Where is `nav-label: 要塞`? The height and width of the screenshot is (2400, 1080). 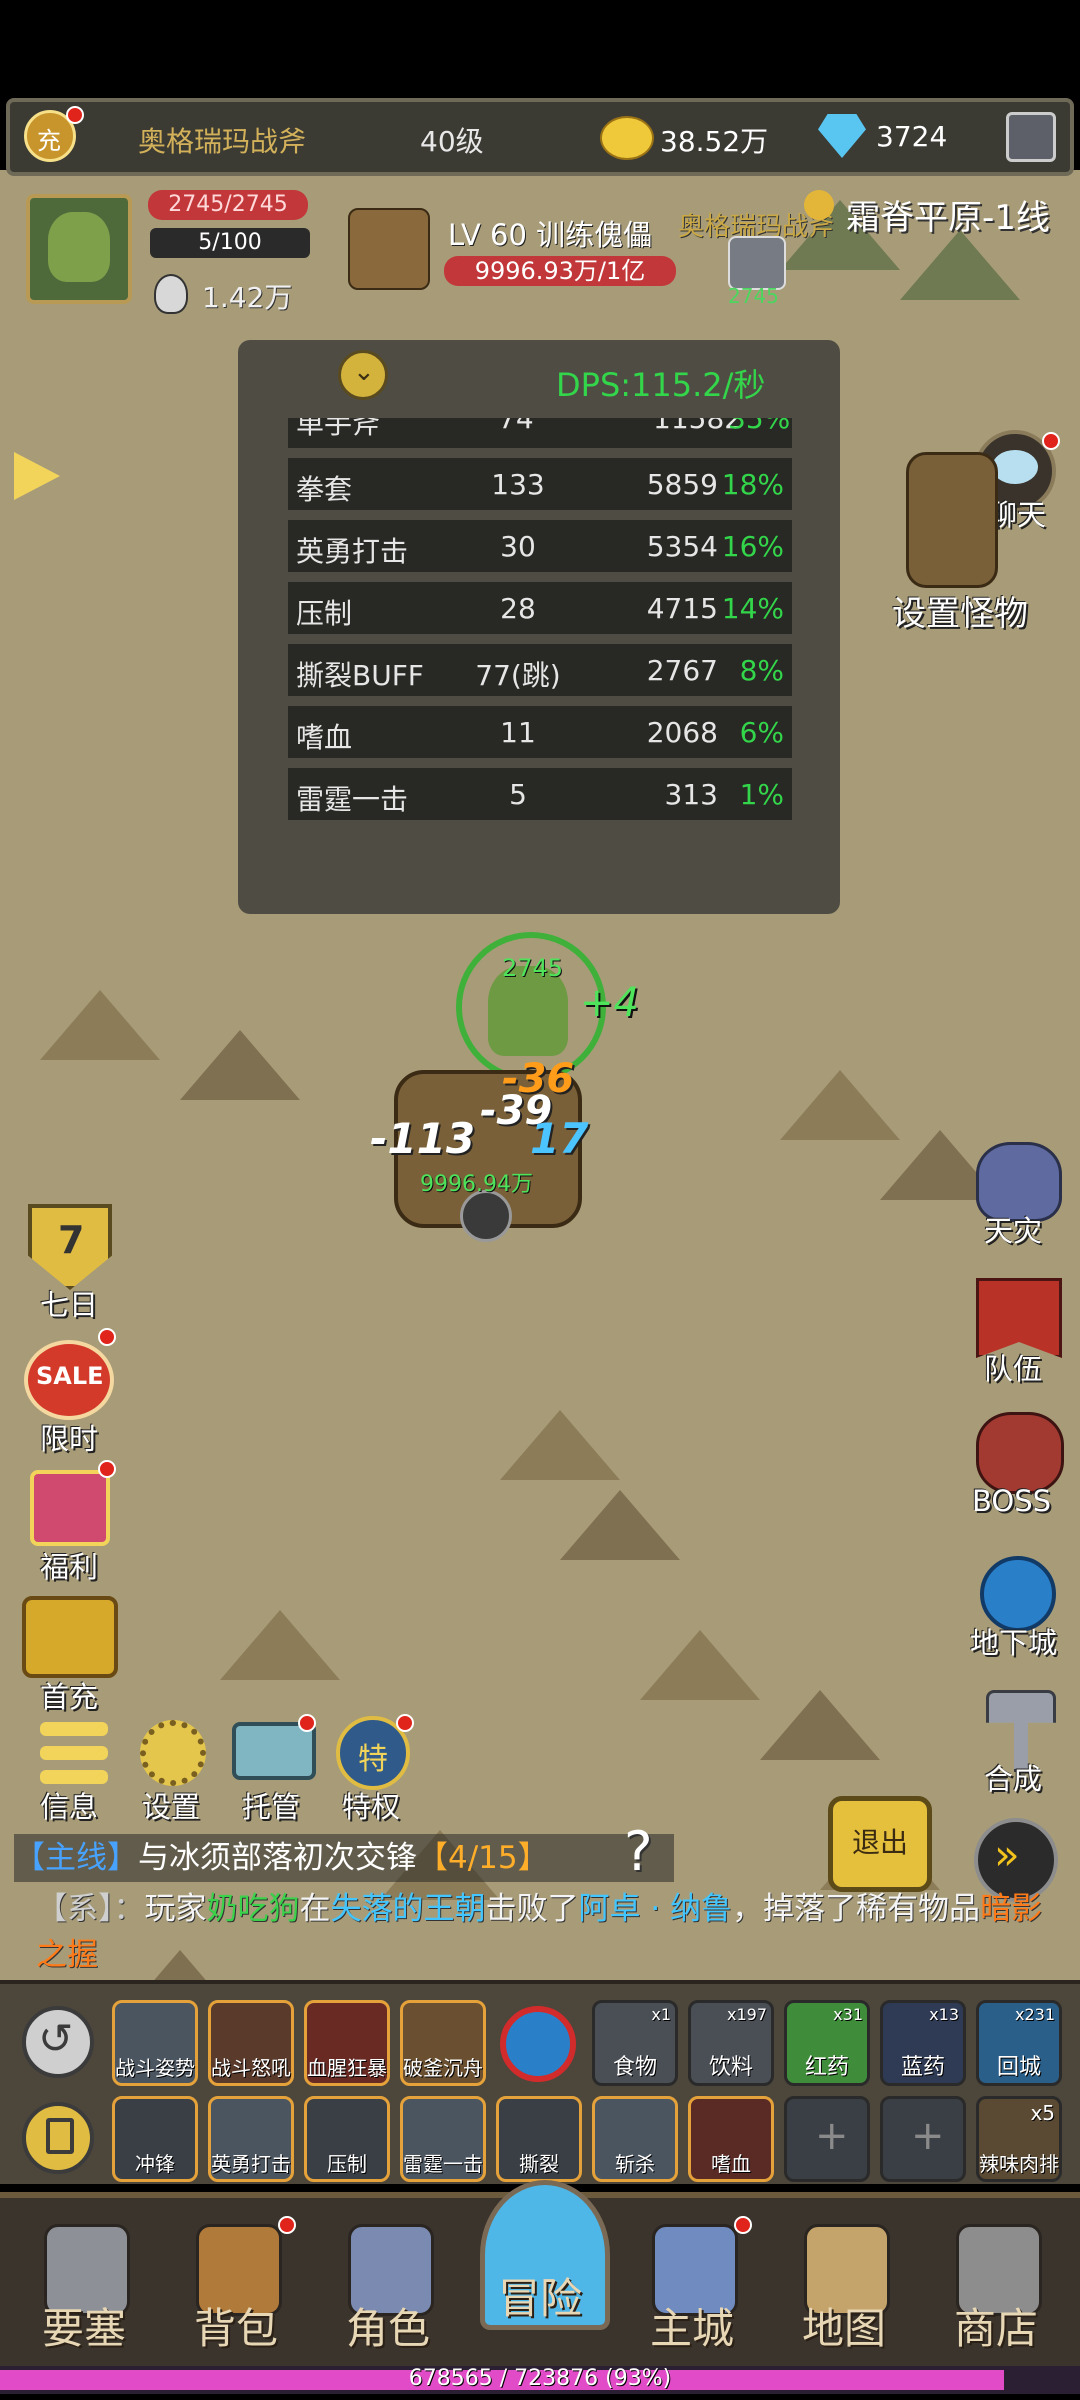
nav-label: 要塞 is located at coordinates (83, 2328).